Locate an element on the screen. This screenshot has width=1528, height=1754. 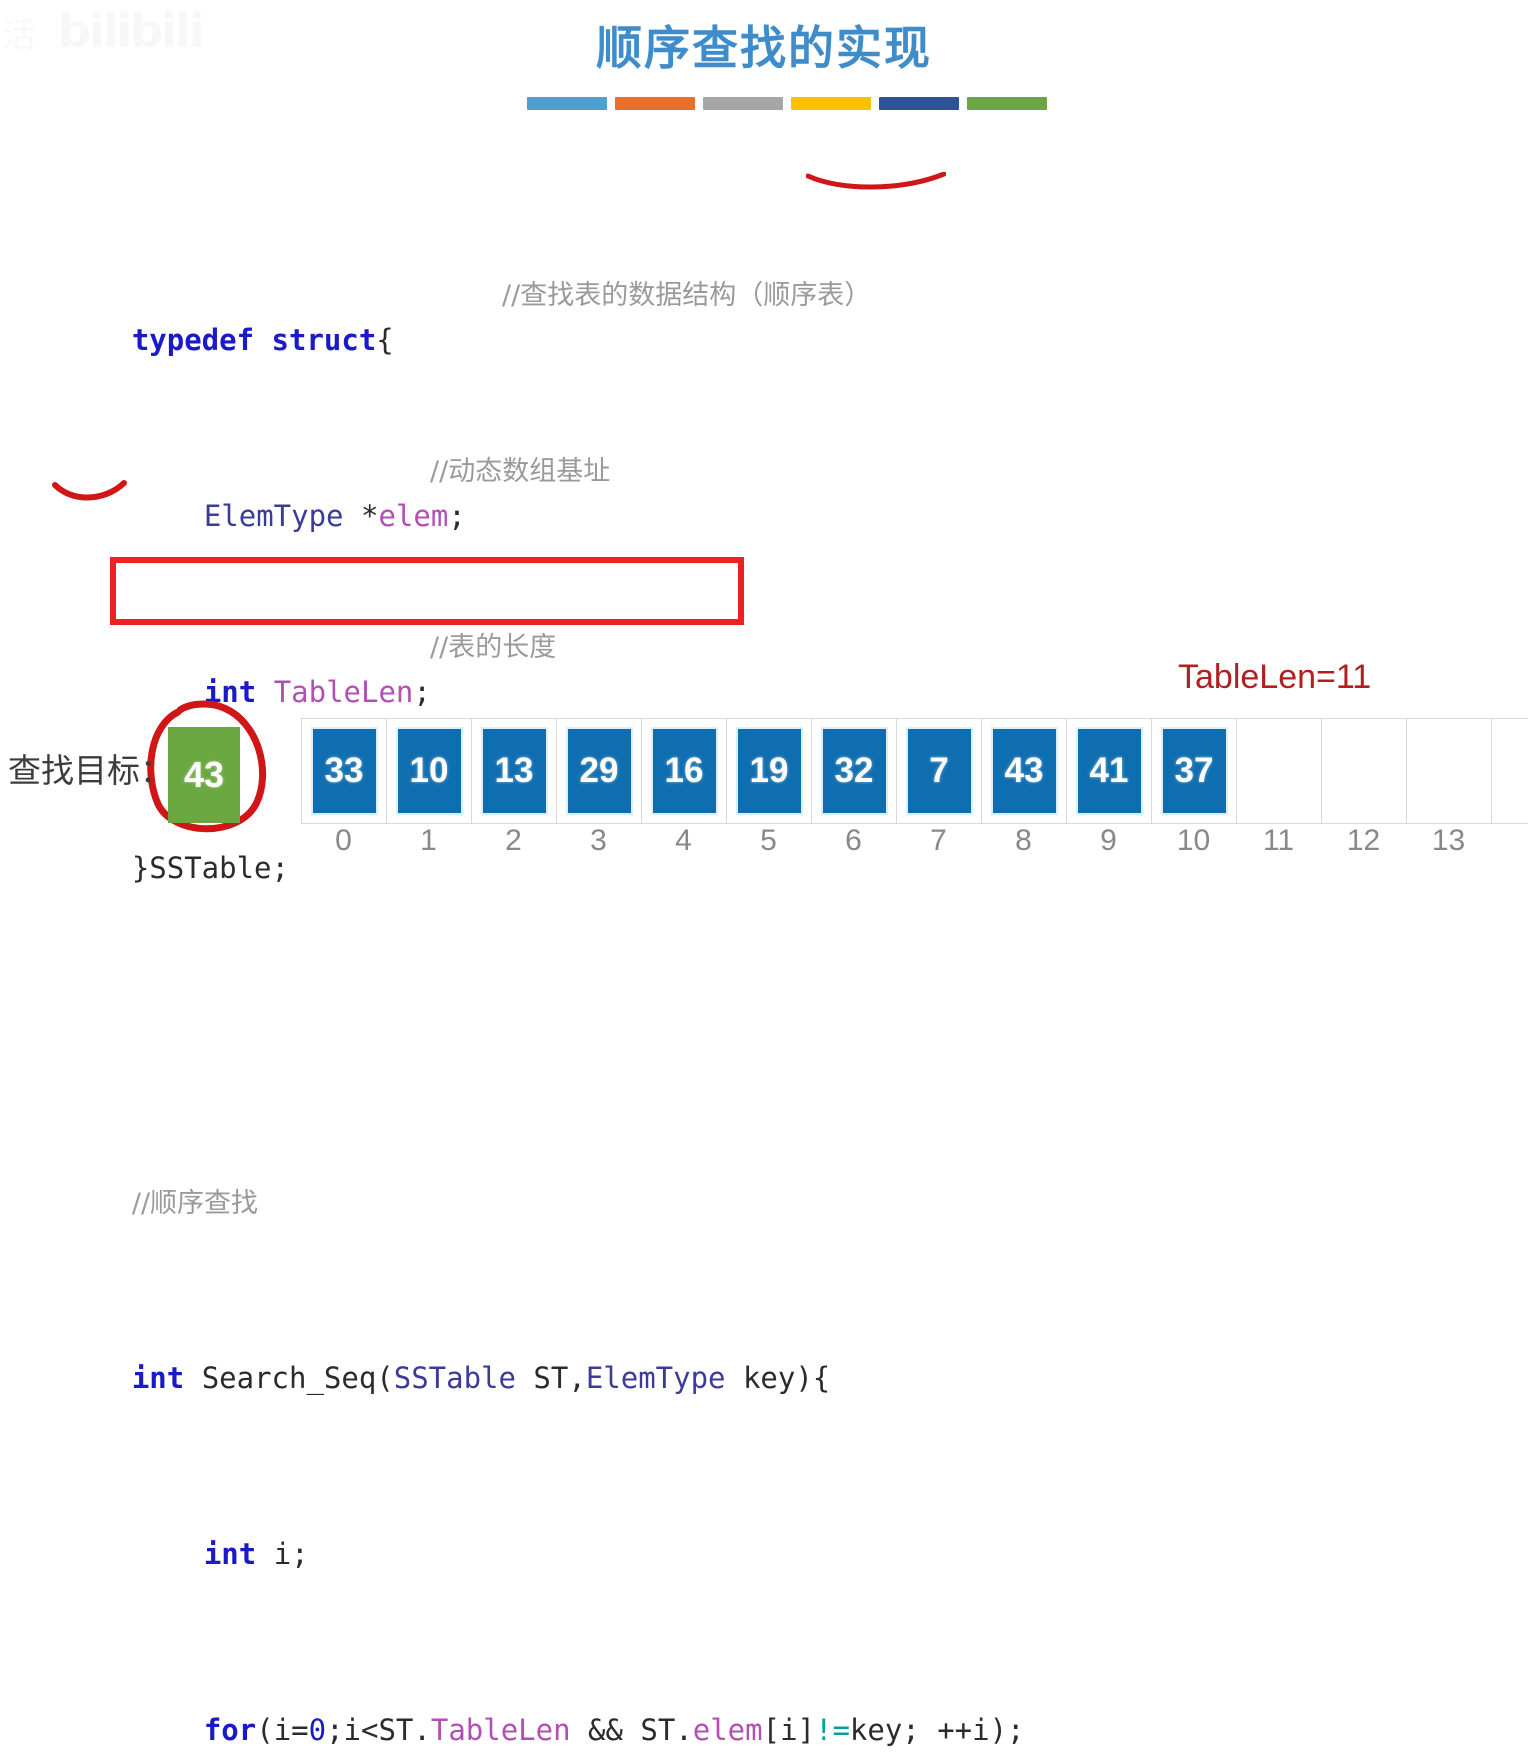
array-cell: 32 is located at coordinates (853, 771).